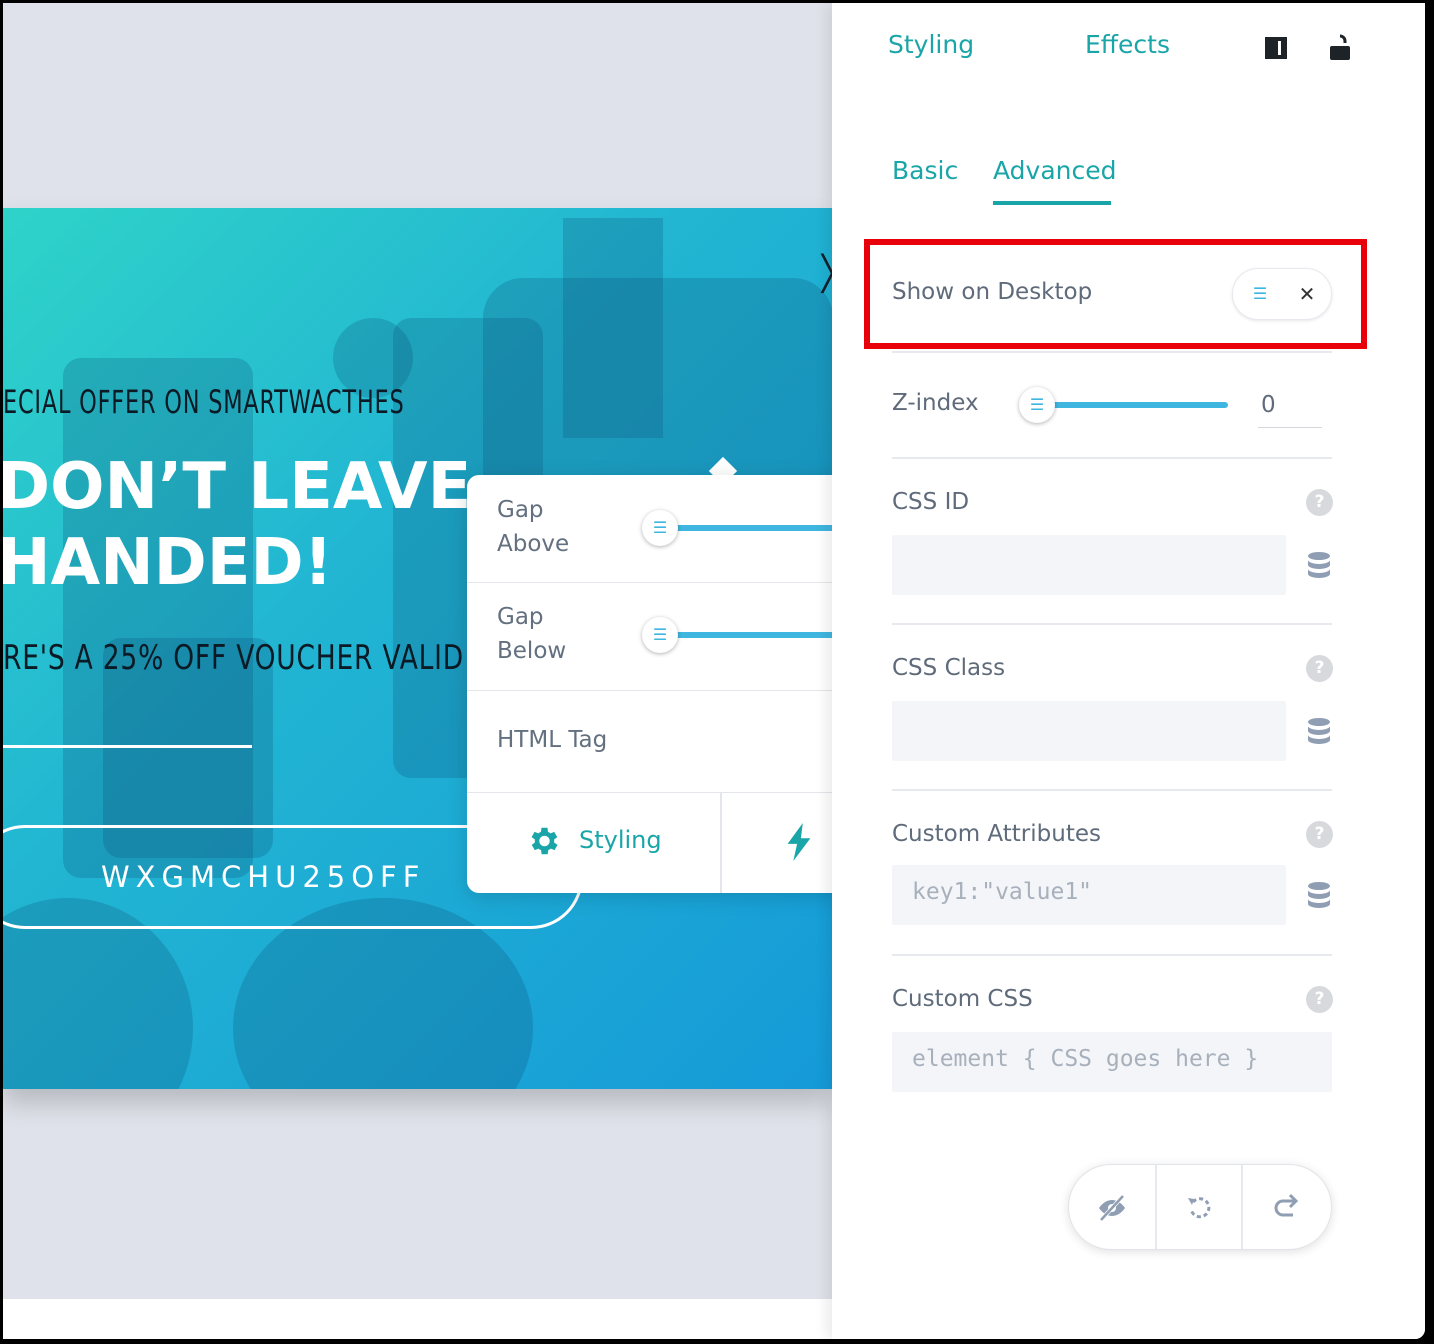  I want to click on lightning-icon, so click(799, 842).